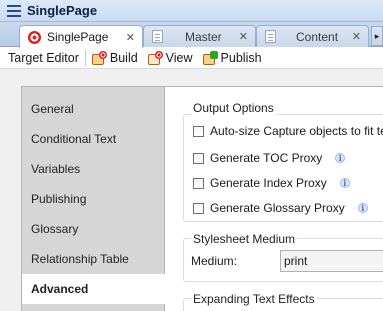  Describe the element at coordinates (43, 57) in the screenshot. I see `editor-label: Target Editor` at that location.